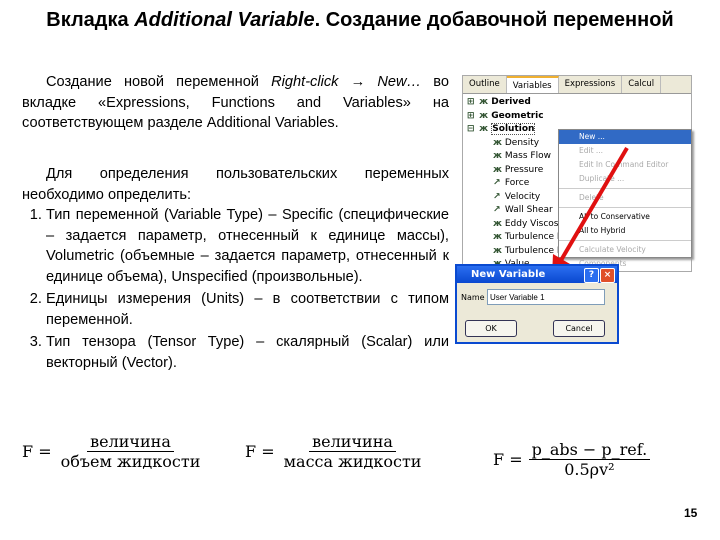 The height and width of the screenshot is (540, 720). I want to click on close-button: ×, so click(607, 275).